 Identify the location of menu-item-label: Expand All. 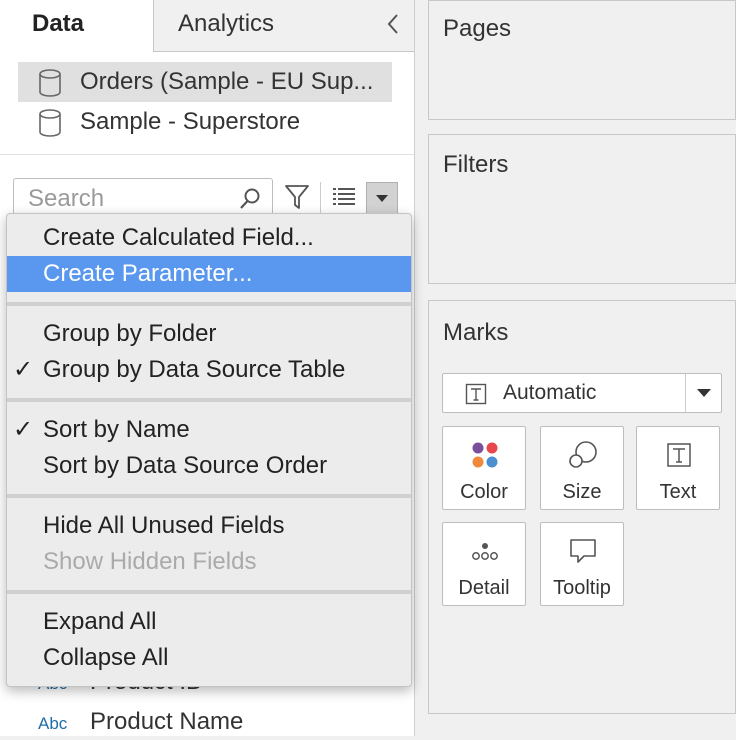
(100, 621).